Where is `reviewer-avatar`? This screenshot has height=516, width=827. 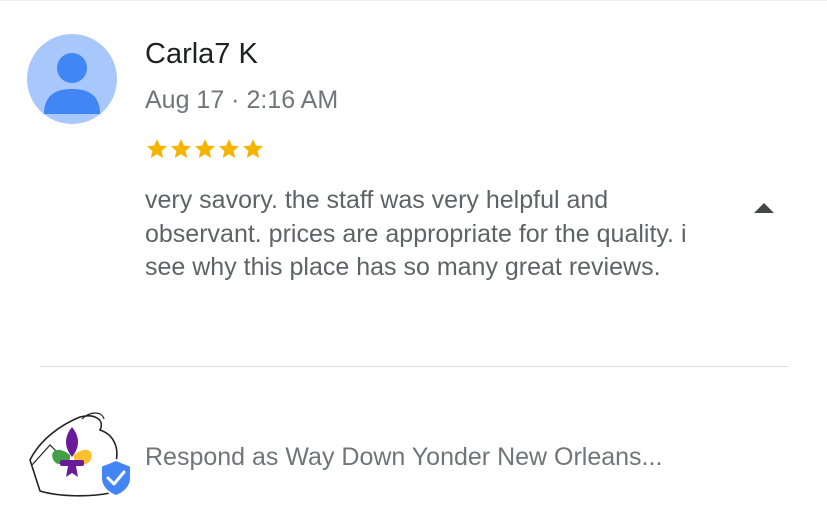 reviewer-avatar is located at coordinates (72, 79).